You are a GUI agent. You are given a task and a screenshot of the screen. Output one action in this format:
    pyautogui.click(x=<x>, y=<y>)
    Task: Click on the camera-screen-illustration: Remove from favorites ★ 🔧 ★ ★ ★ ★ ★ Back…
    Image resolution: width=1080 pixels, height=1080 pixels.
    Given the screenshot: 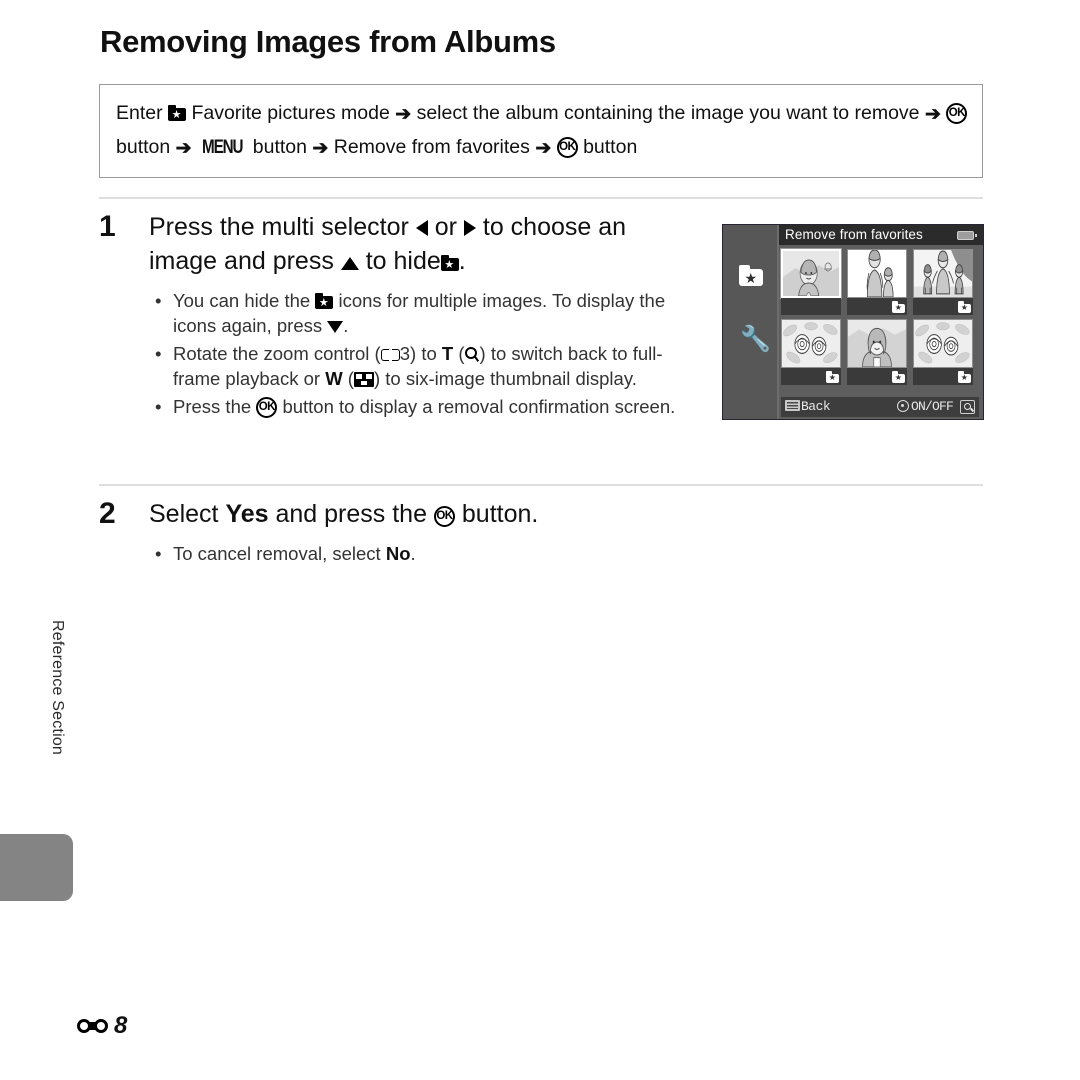 What is the action you would take?
    pyautogui.click(x=853, y=322)
    